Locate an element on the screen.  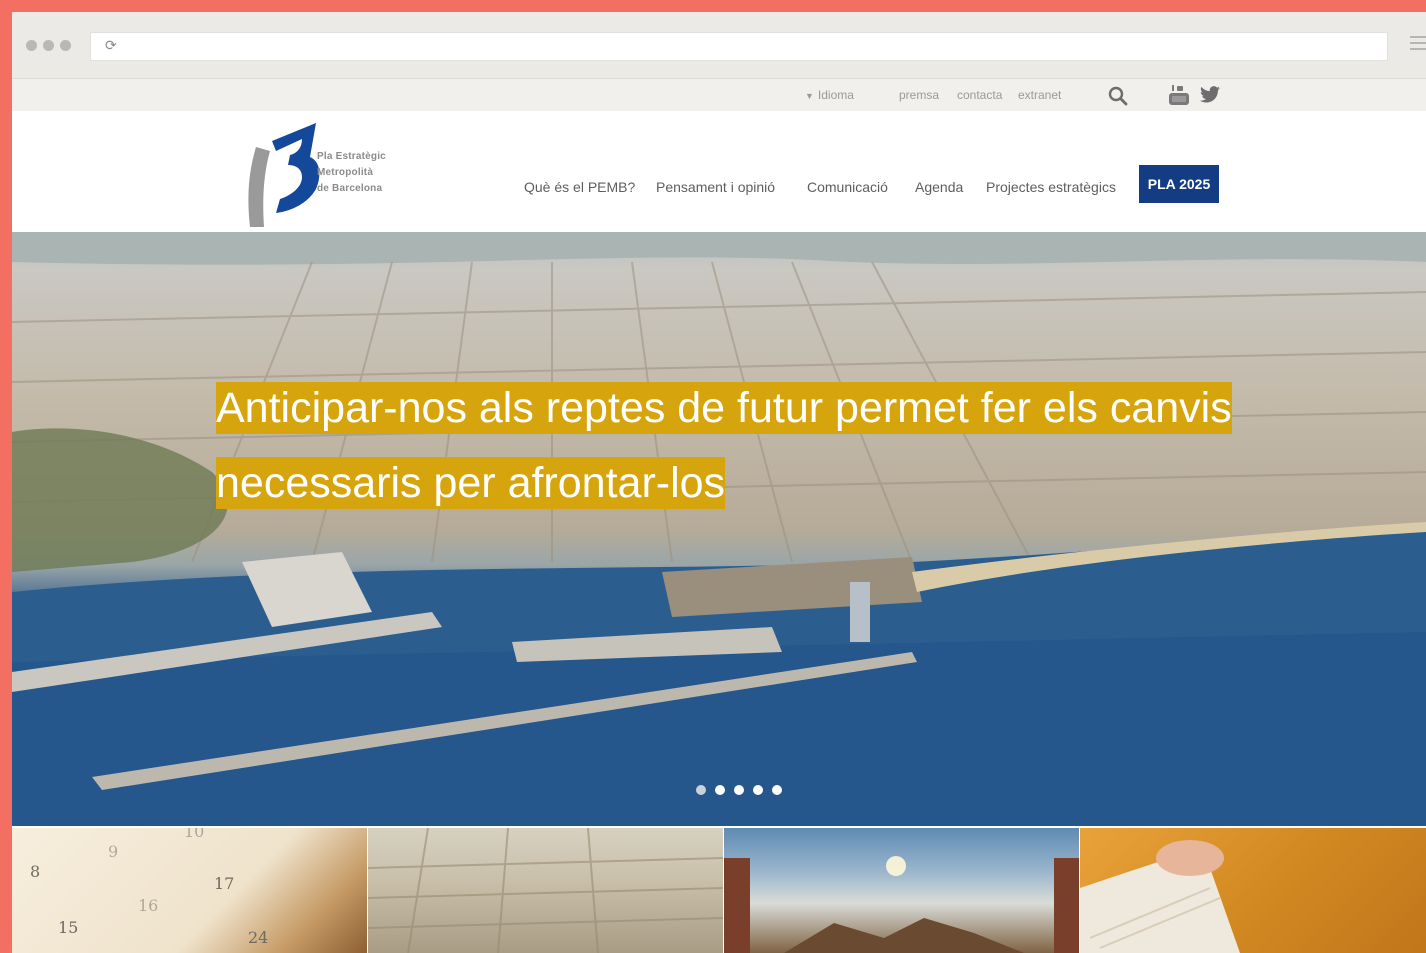
link-extranet: extranet is located at coordinates (1039, 95).